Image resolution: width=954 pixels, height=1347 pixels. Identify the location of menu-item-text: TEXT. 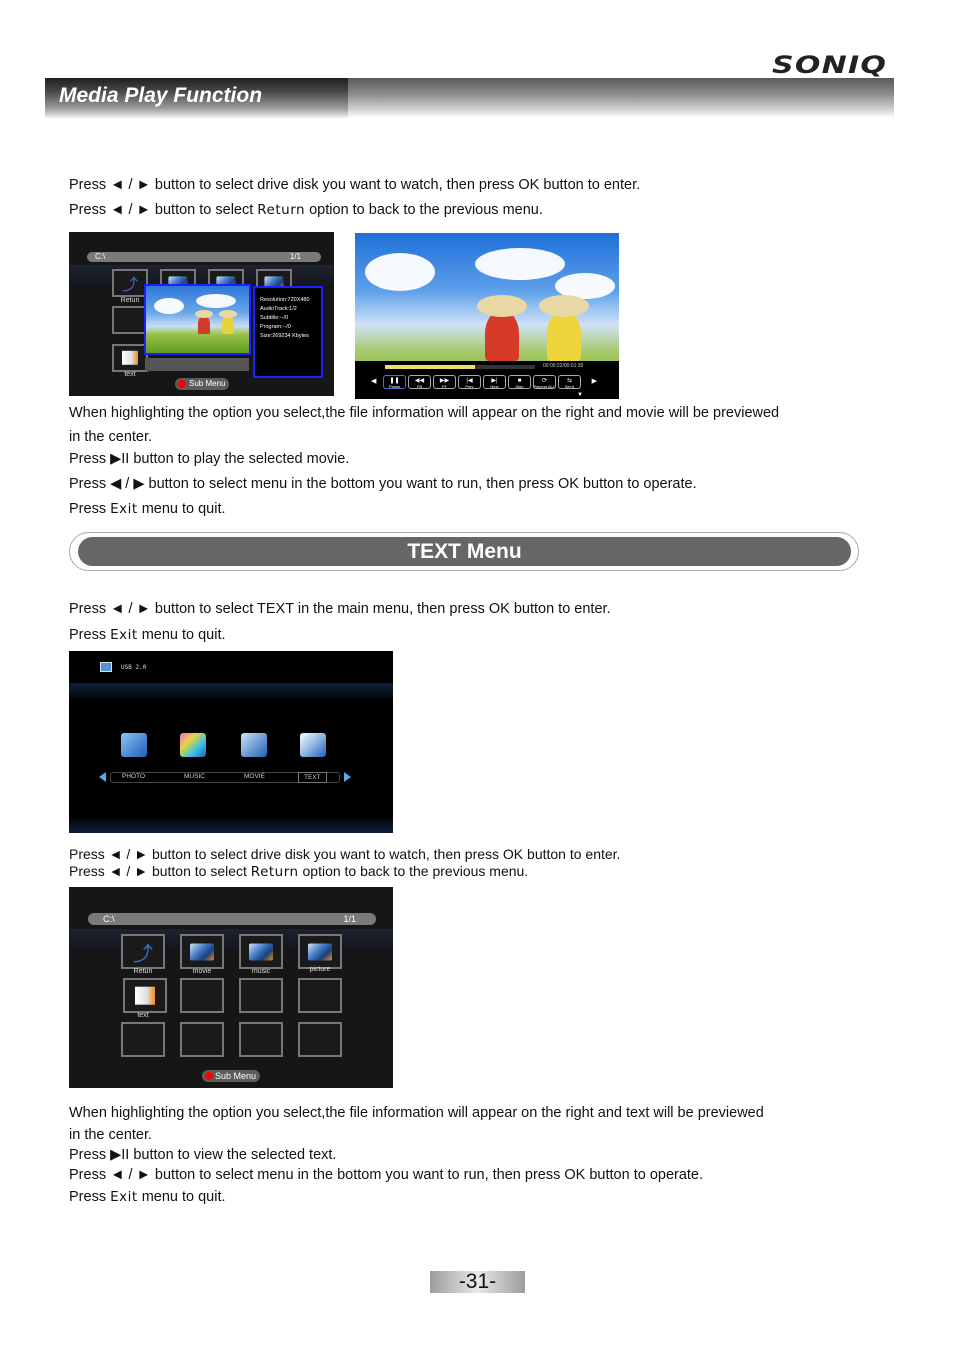
(312, 777).